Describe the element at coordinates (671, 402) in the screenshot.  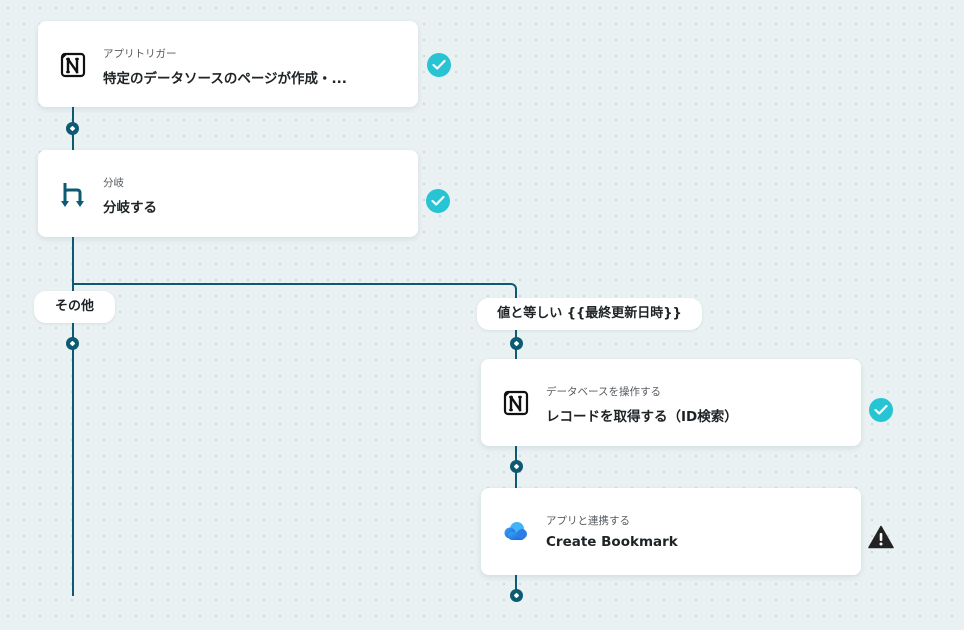
I see `flow-step-get-record: データベースを操作する レコードを取得する（ID検索）` at that location.